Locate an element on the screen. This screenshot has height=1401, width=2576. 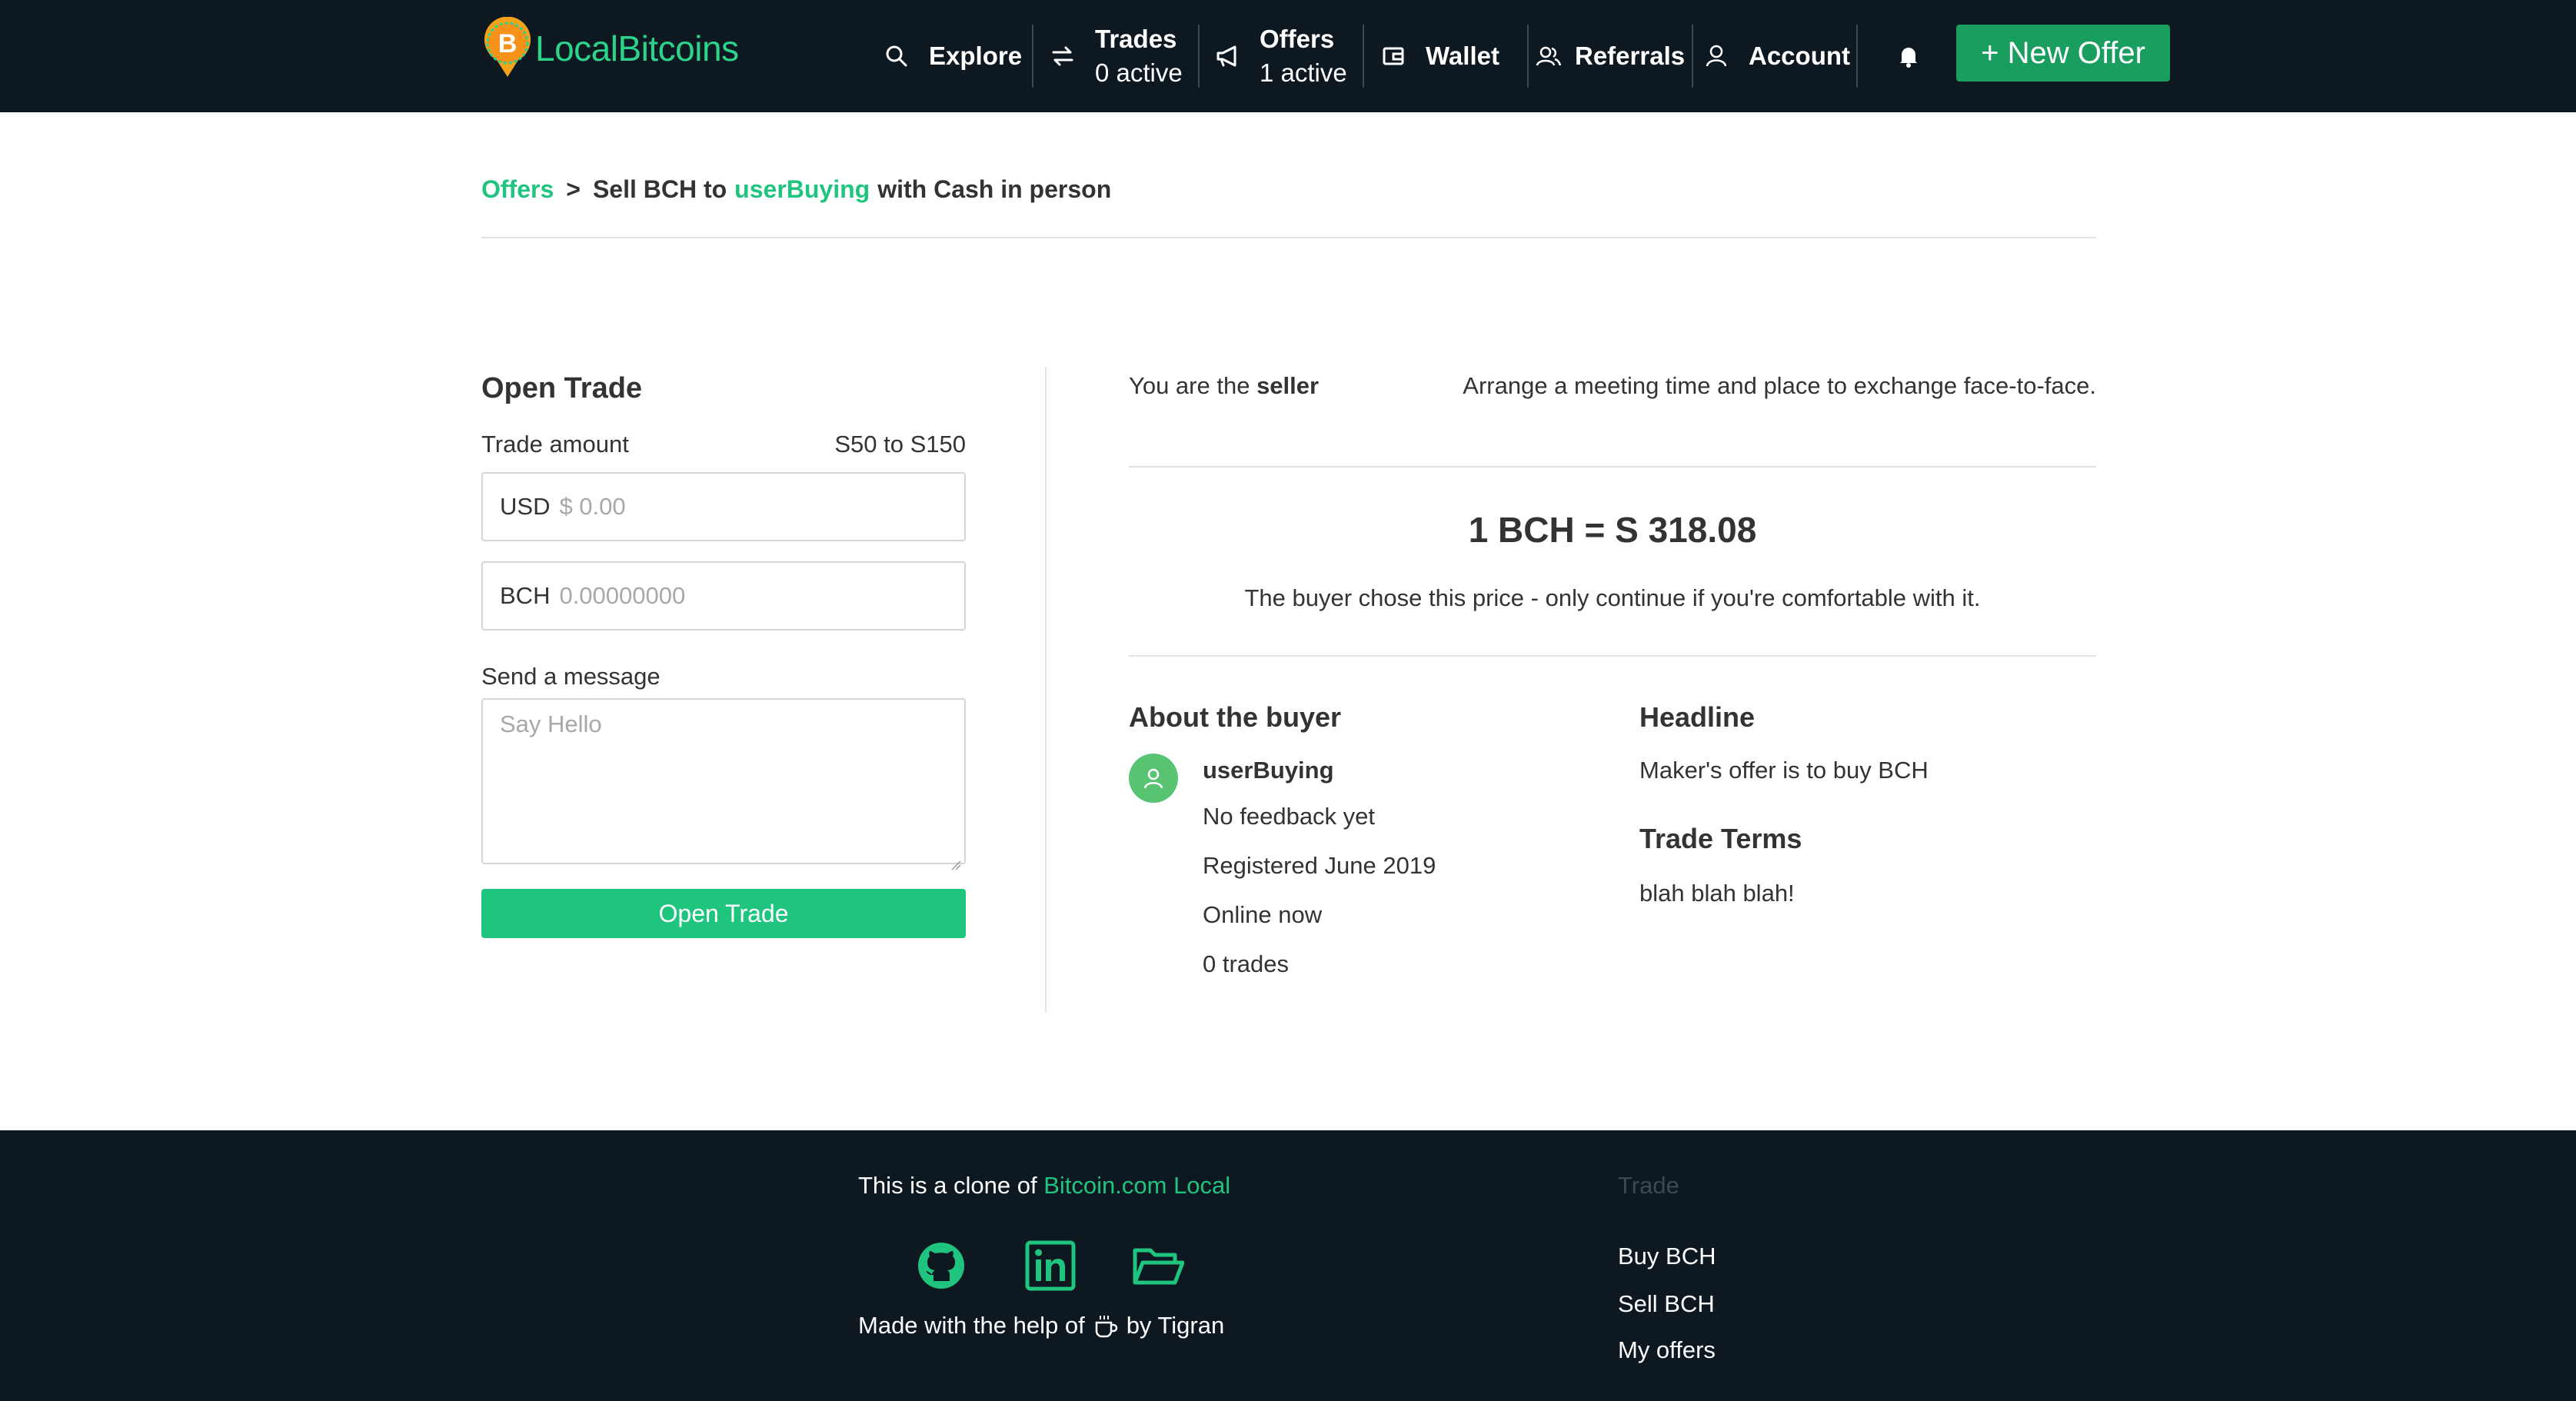
nav-explore: Explore is located at coordinates (952, 56).